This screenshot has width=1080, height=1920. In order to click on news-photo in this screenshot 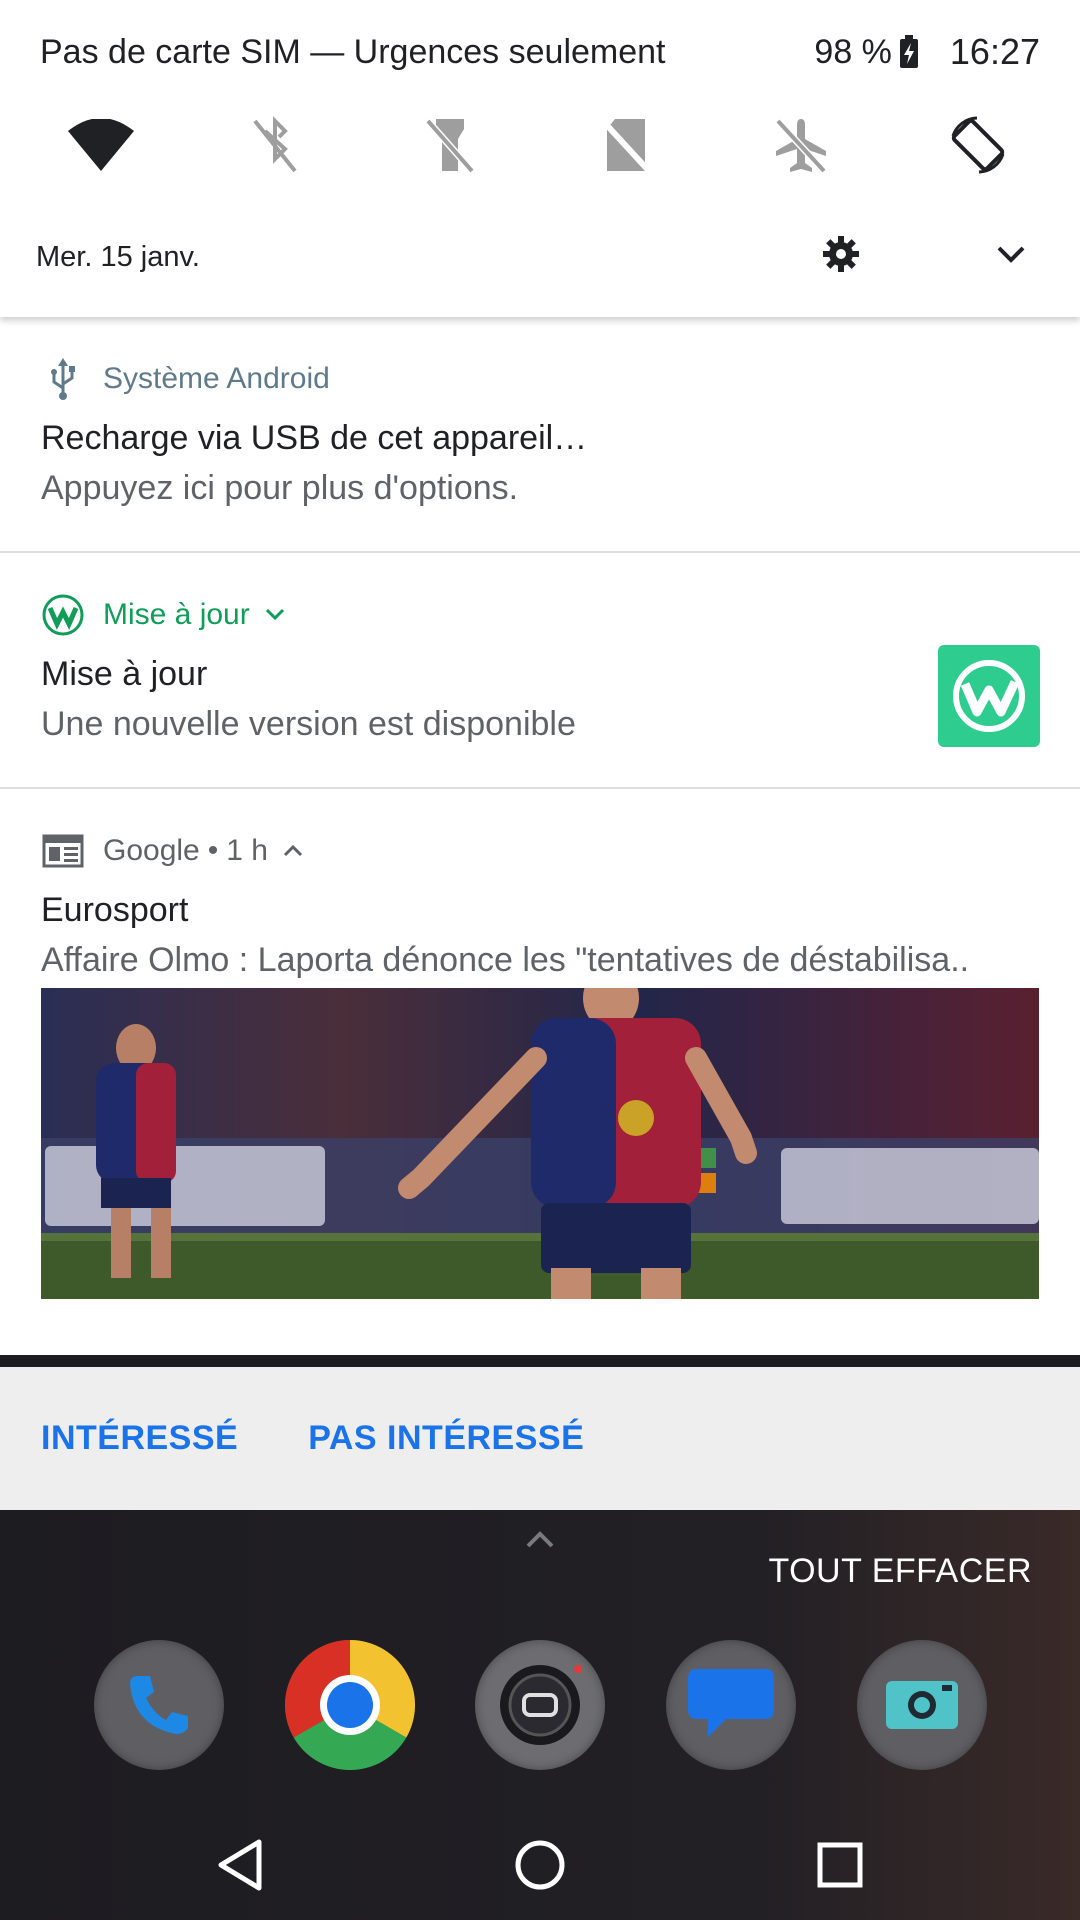, I will do `click(540, 1143)`.